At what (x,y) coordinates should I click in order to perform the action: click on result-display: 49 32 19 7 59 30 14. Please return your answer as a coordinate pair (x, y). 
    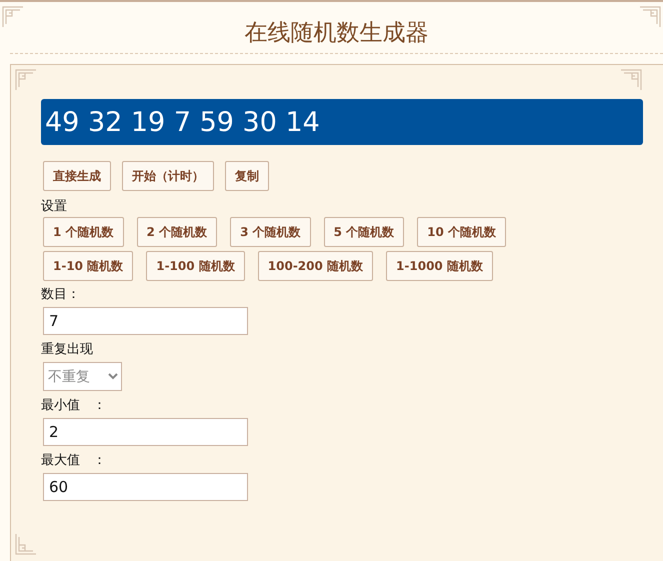
    Looking at the image, I should click on (342, 122).